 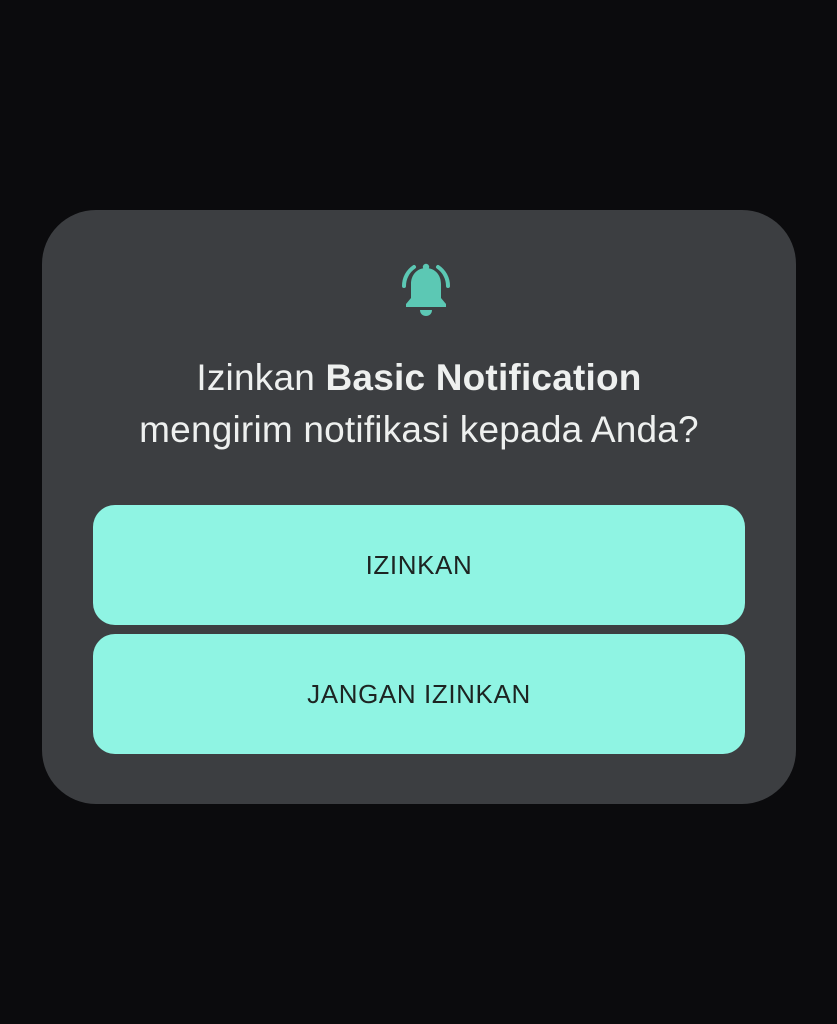 I want to click on app-name: Basic Notification, so click(x=483, y=377).